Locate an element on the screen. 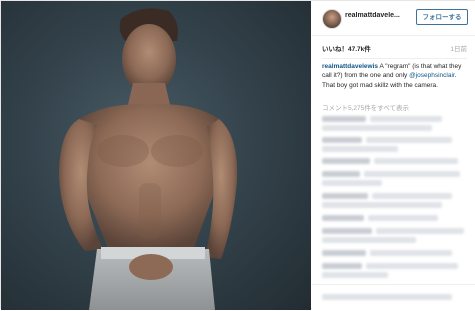 The height and width of the screenshot is (311, 475). avatar is located at coordinates (332, 19).